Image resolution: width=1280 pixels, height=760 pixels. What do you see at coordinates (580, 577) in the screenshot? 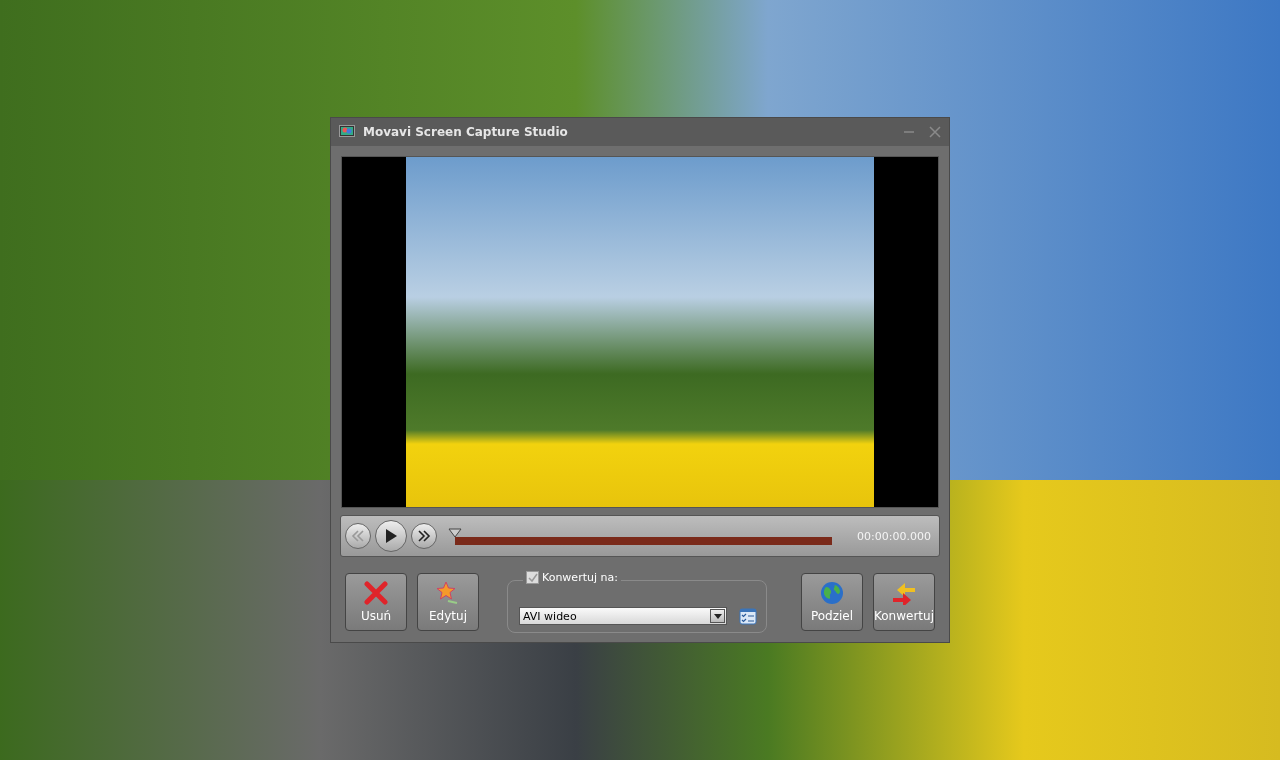
I see `convert-label: Konwertuj na:` at bounding box center [580, 577].